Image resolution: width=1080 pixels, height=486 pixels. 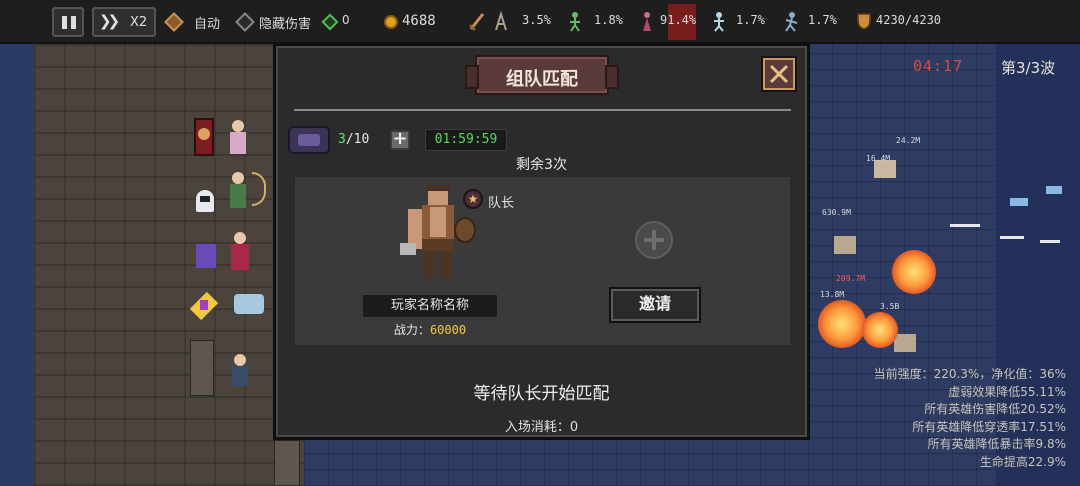 What do you see at coordinates (207, 22) in the screenshot?
I see `auto-label: 自动` at bounding box center [207, 22].